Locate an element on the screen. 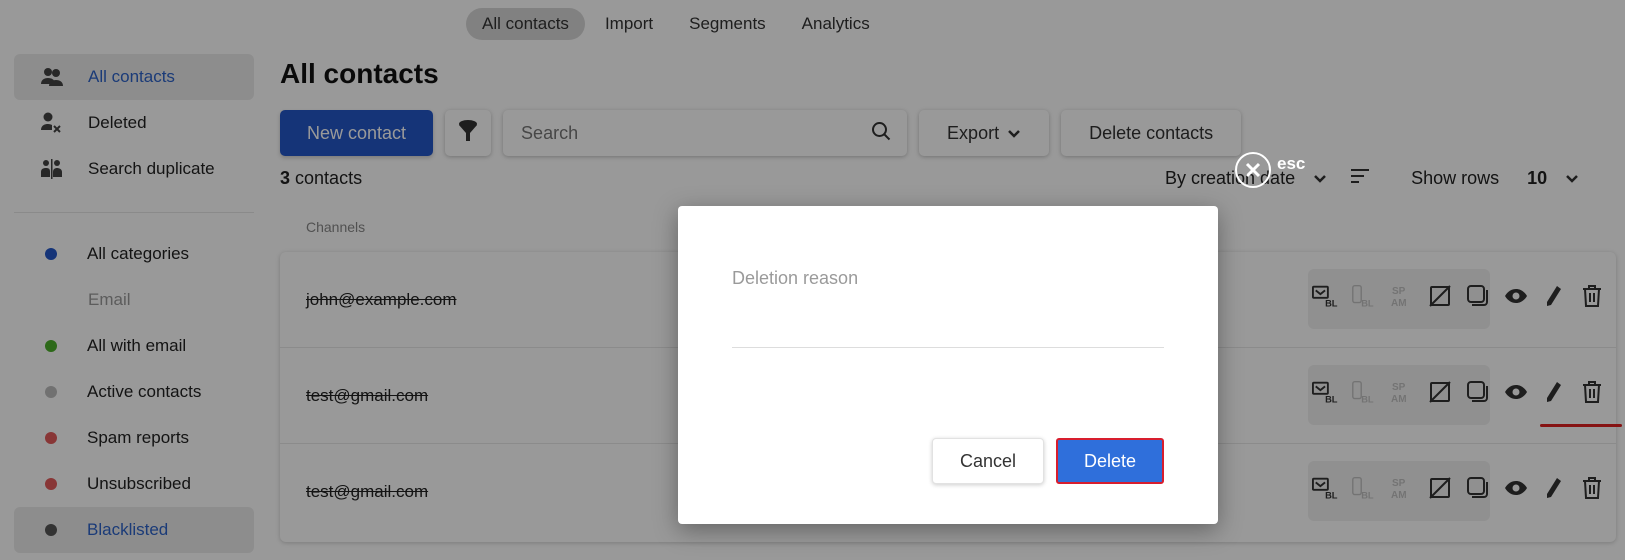 The height and width of the screenshot is (560, 1625). close-icon is located at coordinates (1253, 170).